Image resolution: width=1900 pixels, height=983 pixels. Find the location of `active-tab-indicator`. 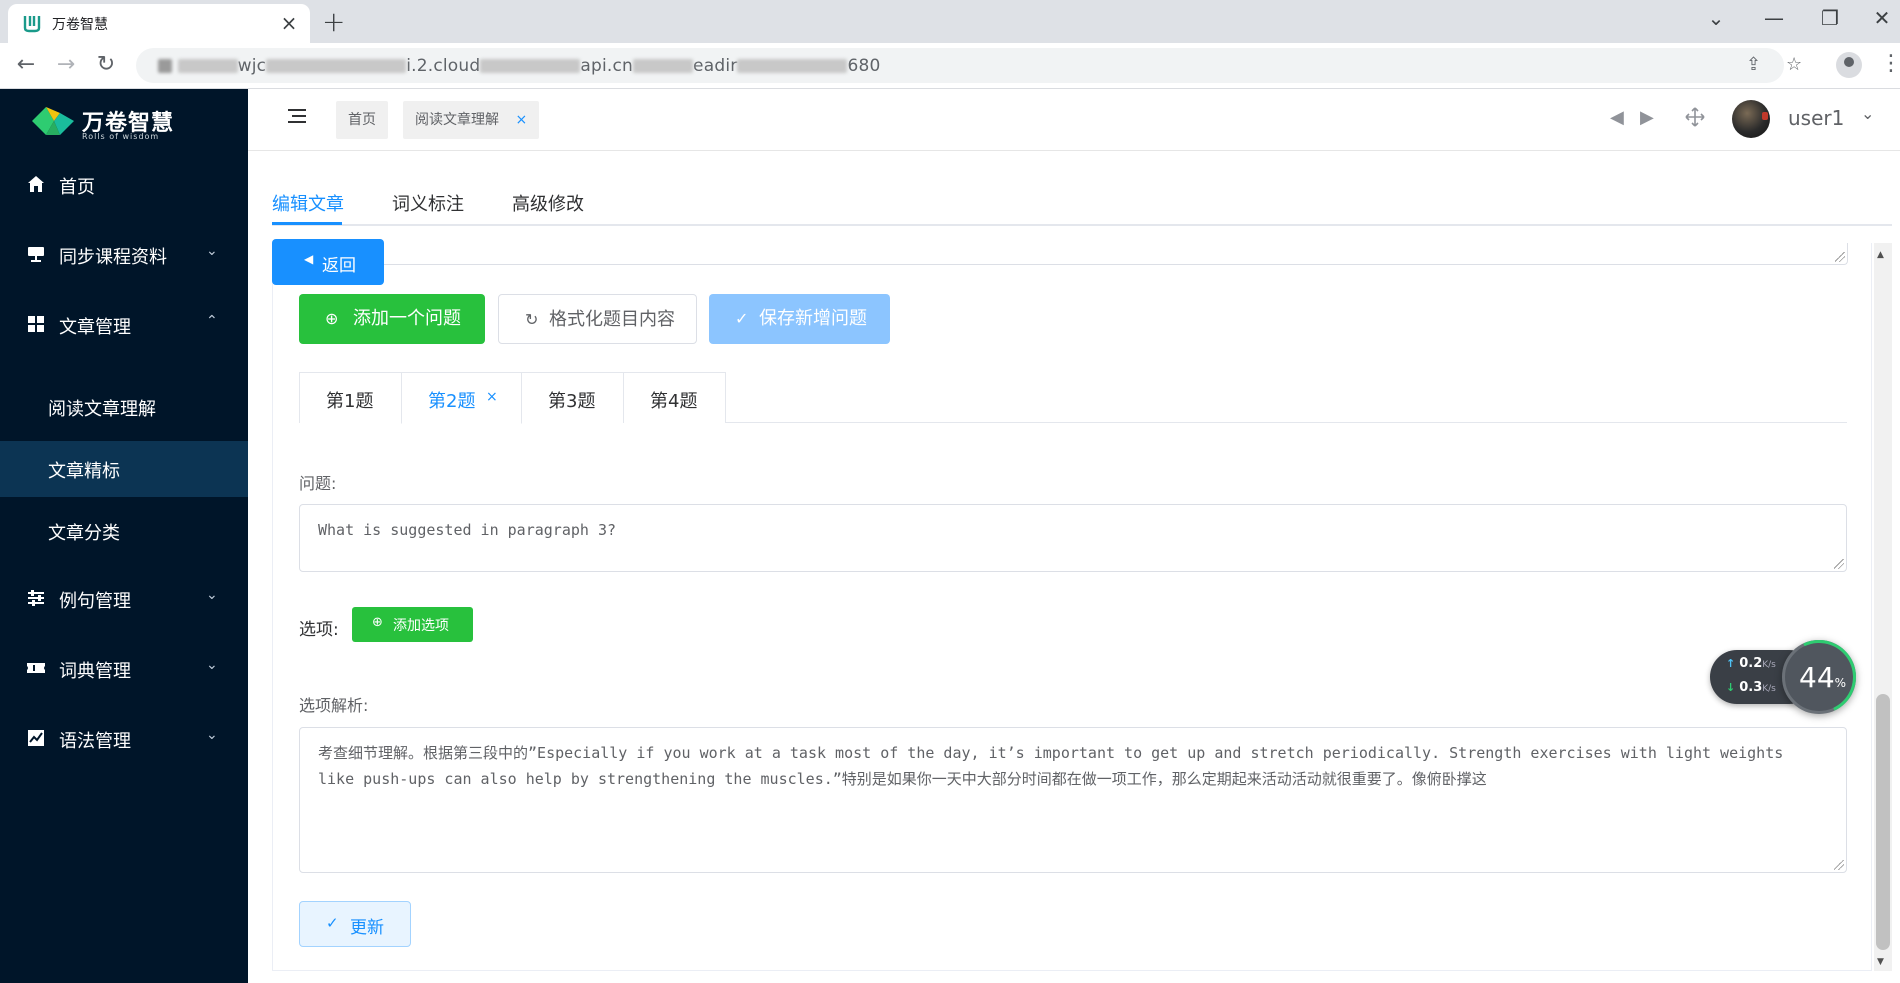

active-tab-indicator is located at coordinates (307, 223).